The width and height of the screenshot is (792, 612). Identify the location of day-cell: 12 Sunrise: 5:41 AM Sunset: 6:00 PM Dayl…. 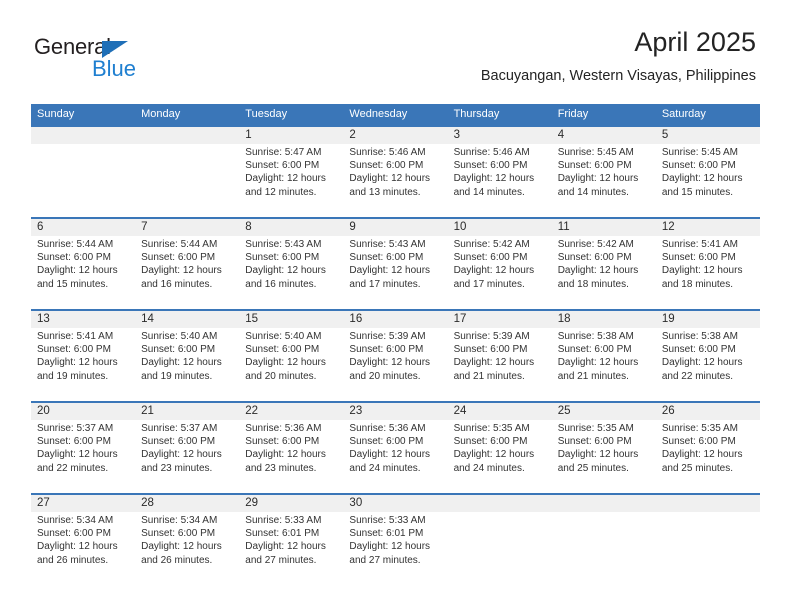
(708, 264).